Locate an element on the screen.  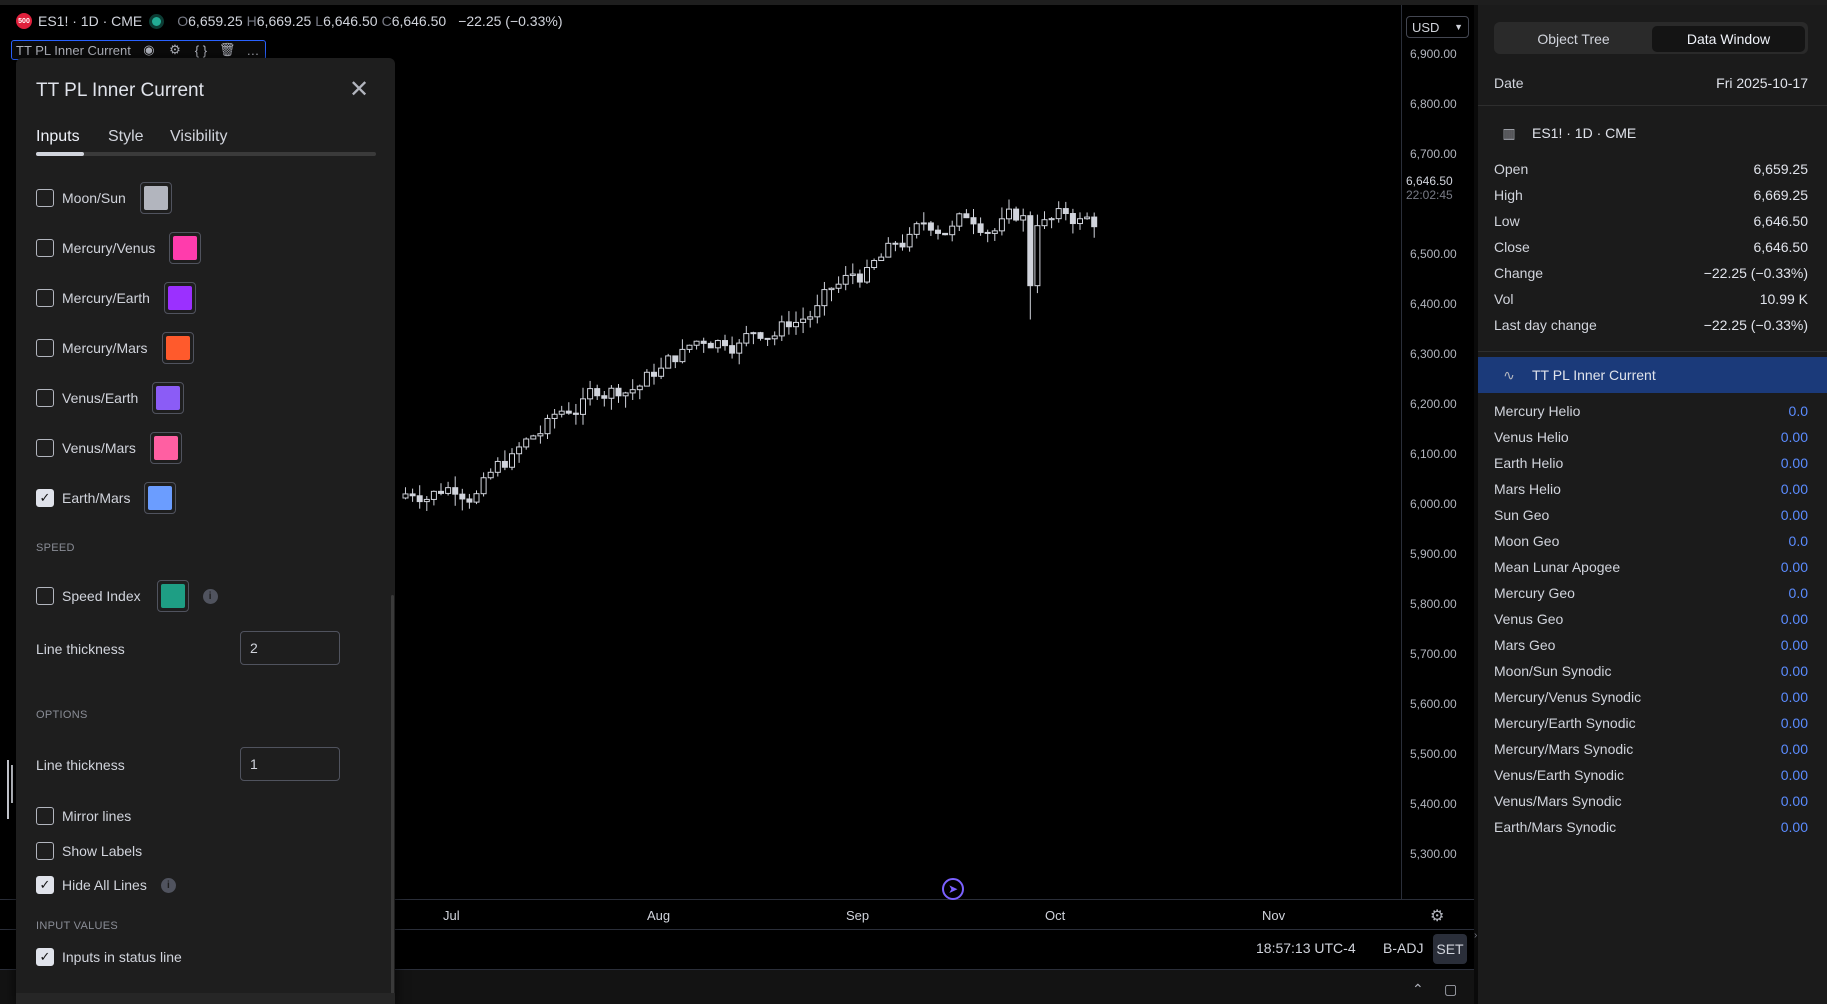
clock: 18:57:13 UTC-4 is located at coordinates (1306, 948).